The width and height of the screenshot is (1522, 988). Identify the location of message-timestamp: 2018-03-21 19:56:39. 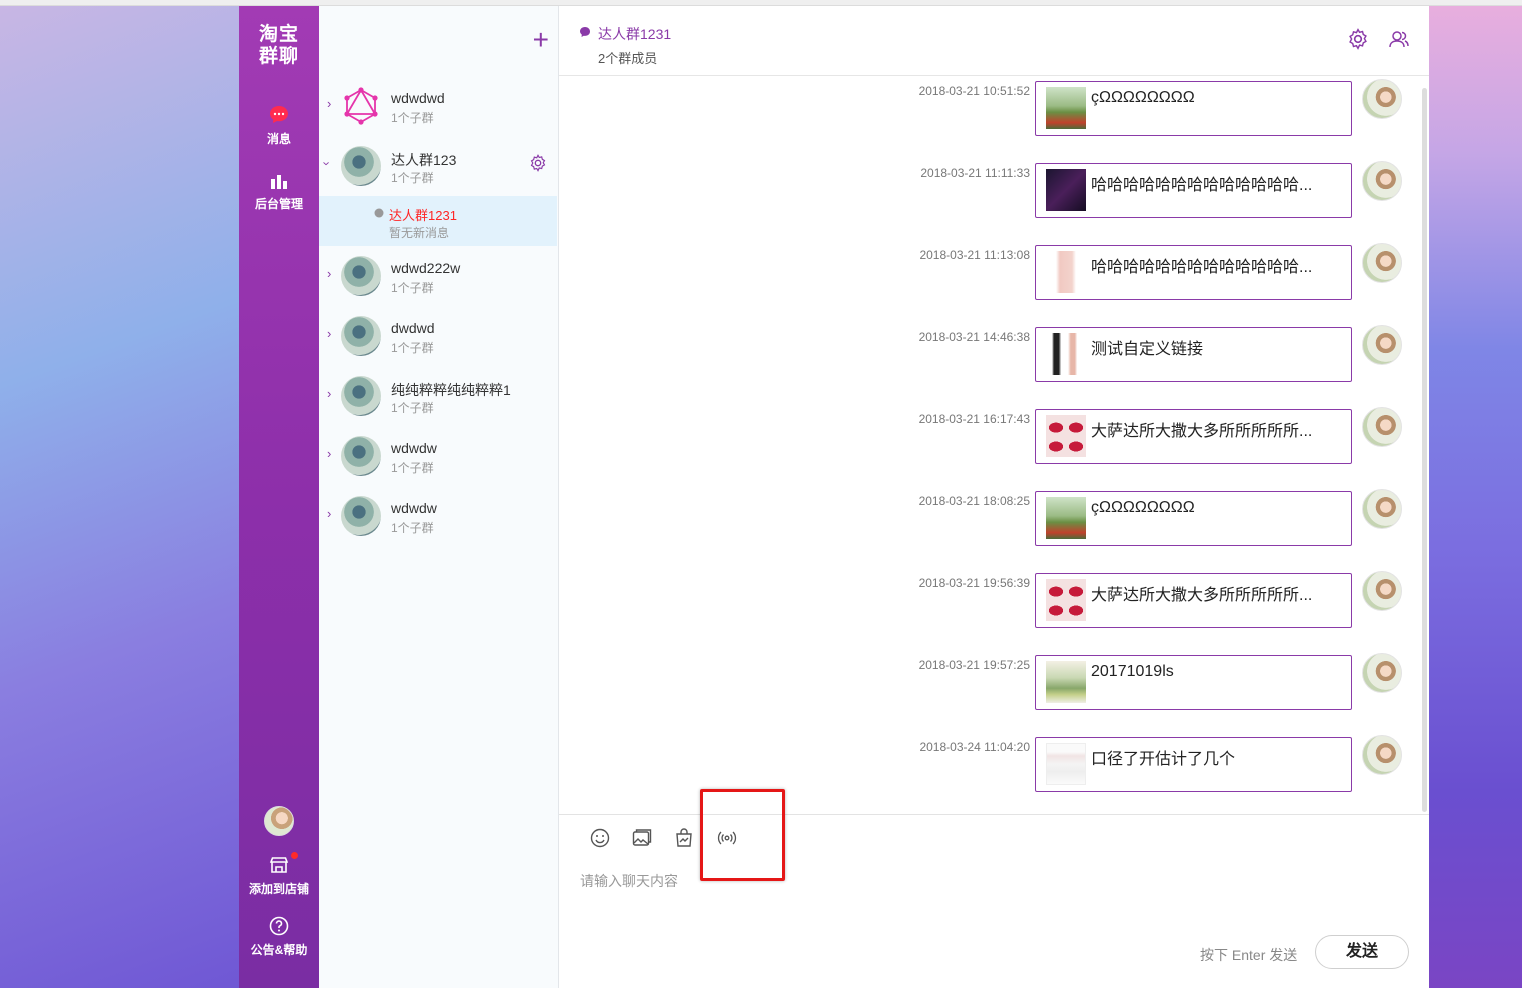
(974, 583).